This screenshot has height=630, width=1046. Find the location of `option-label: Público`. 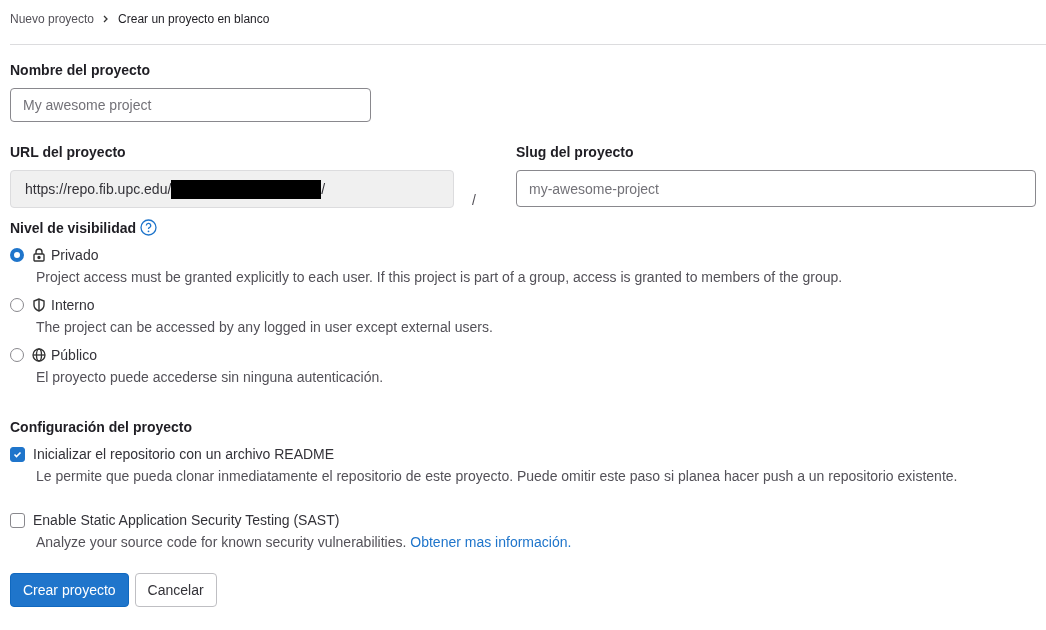

option-label: Público is located at coordinates (74, 355).